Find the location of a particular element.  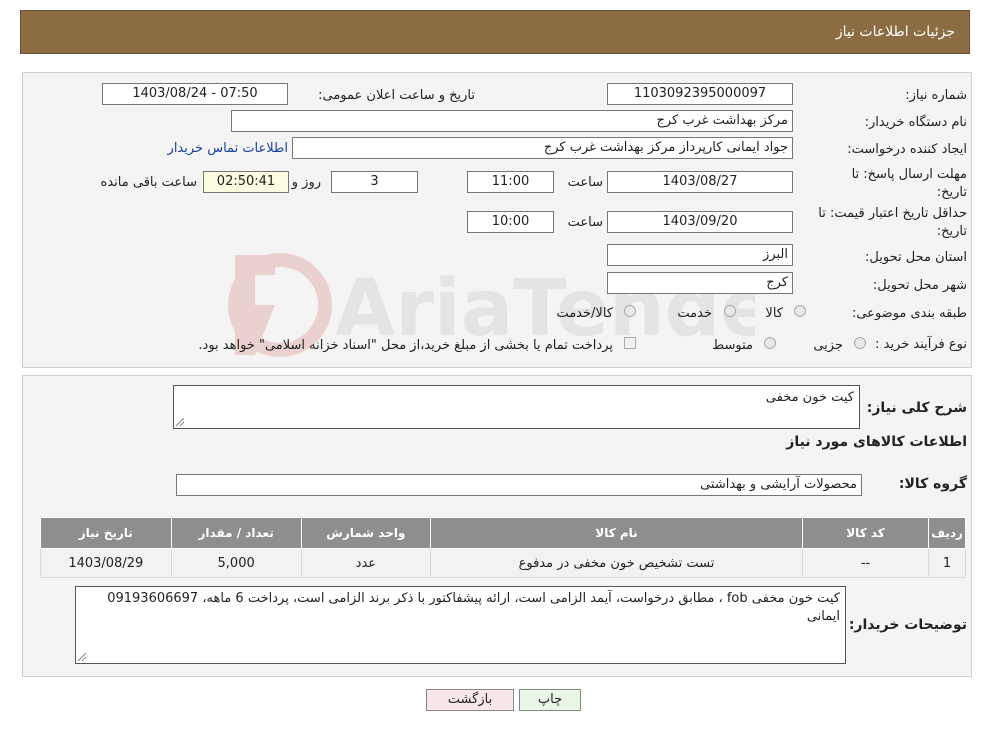

province-field: البرز is located at coordinates (700, 255).